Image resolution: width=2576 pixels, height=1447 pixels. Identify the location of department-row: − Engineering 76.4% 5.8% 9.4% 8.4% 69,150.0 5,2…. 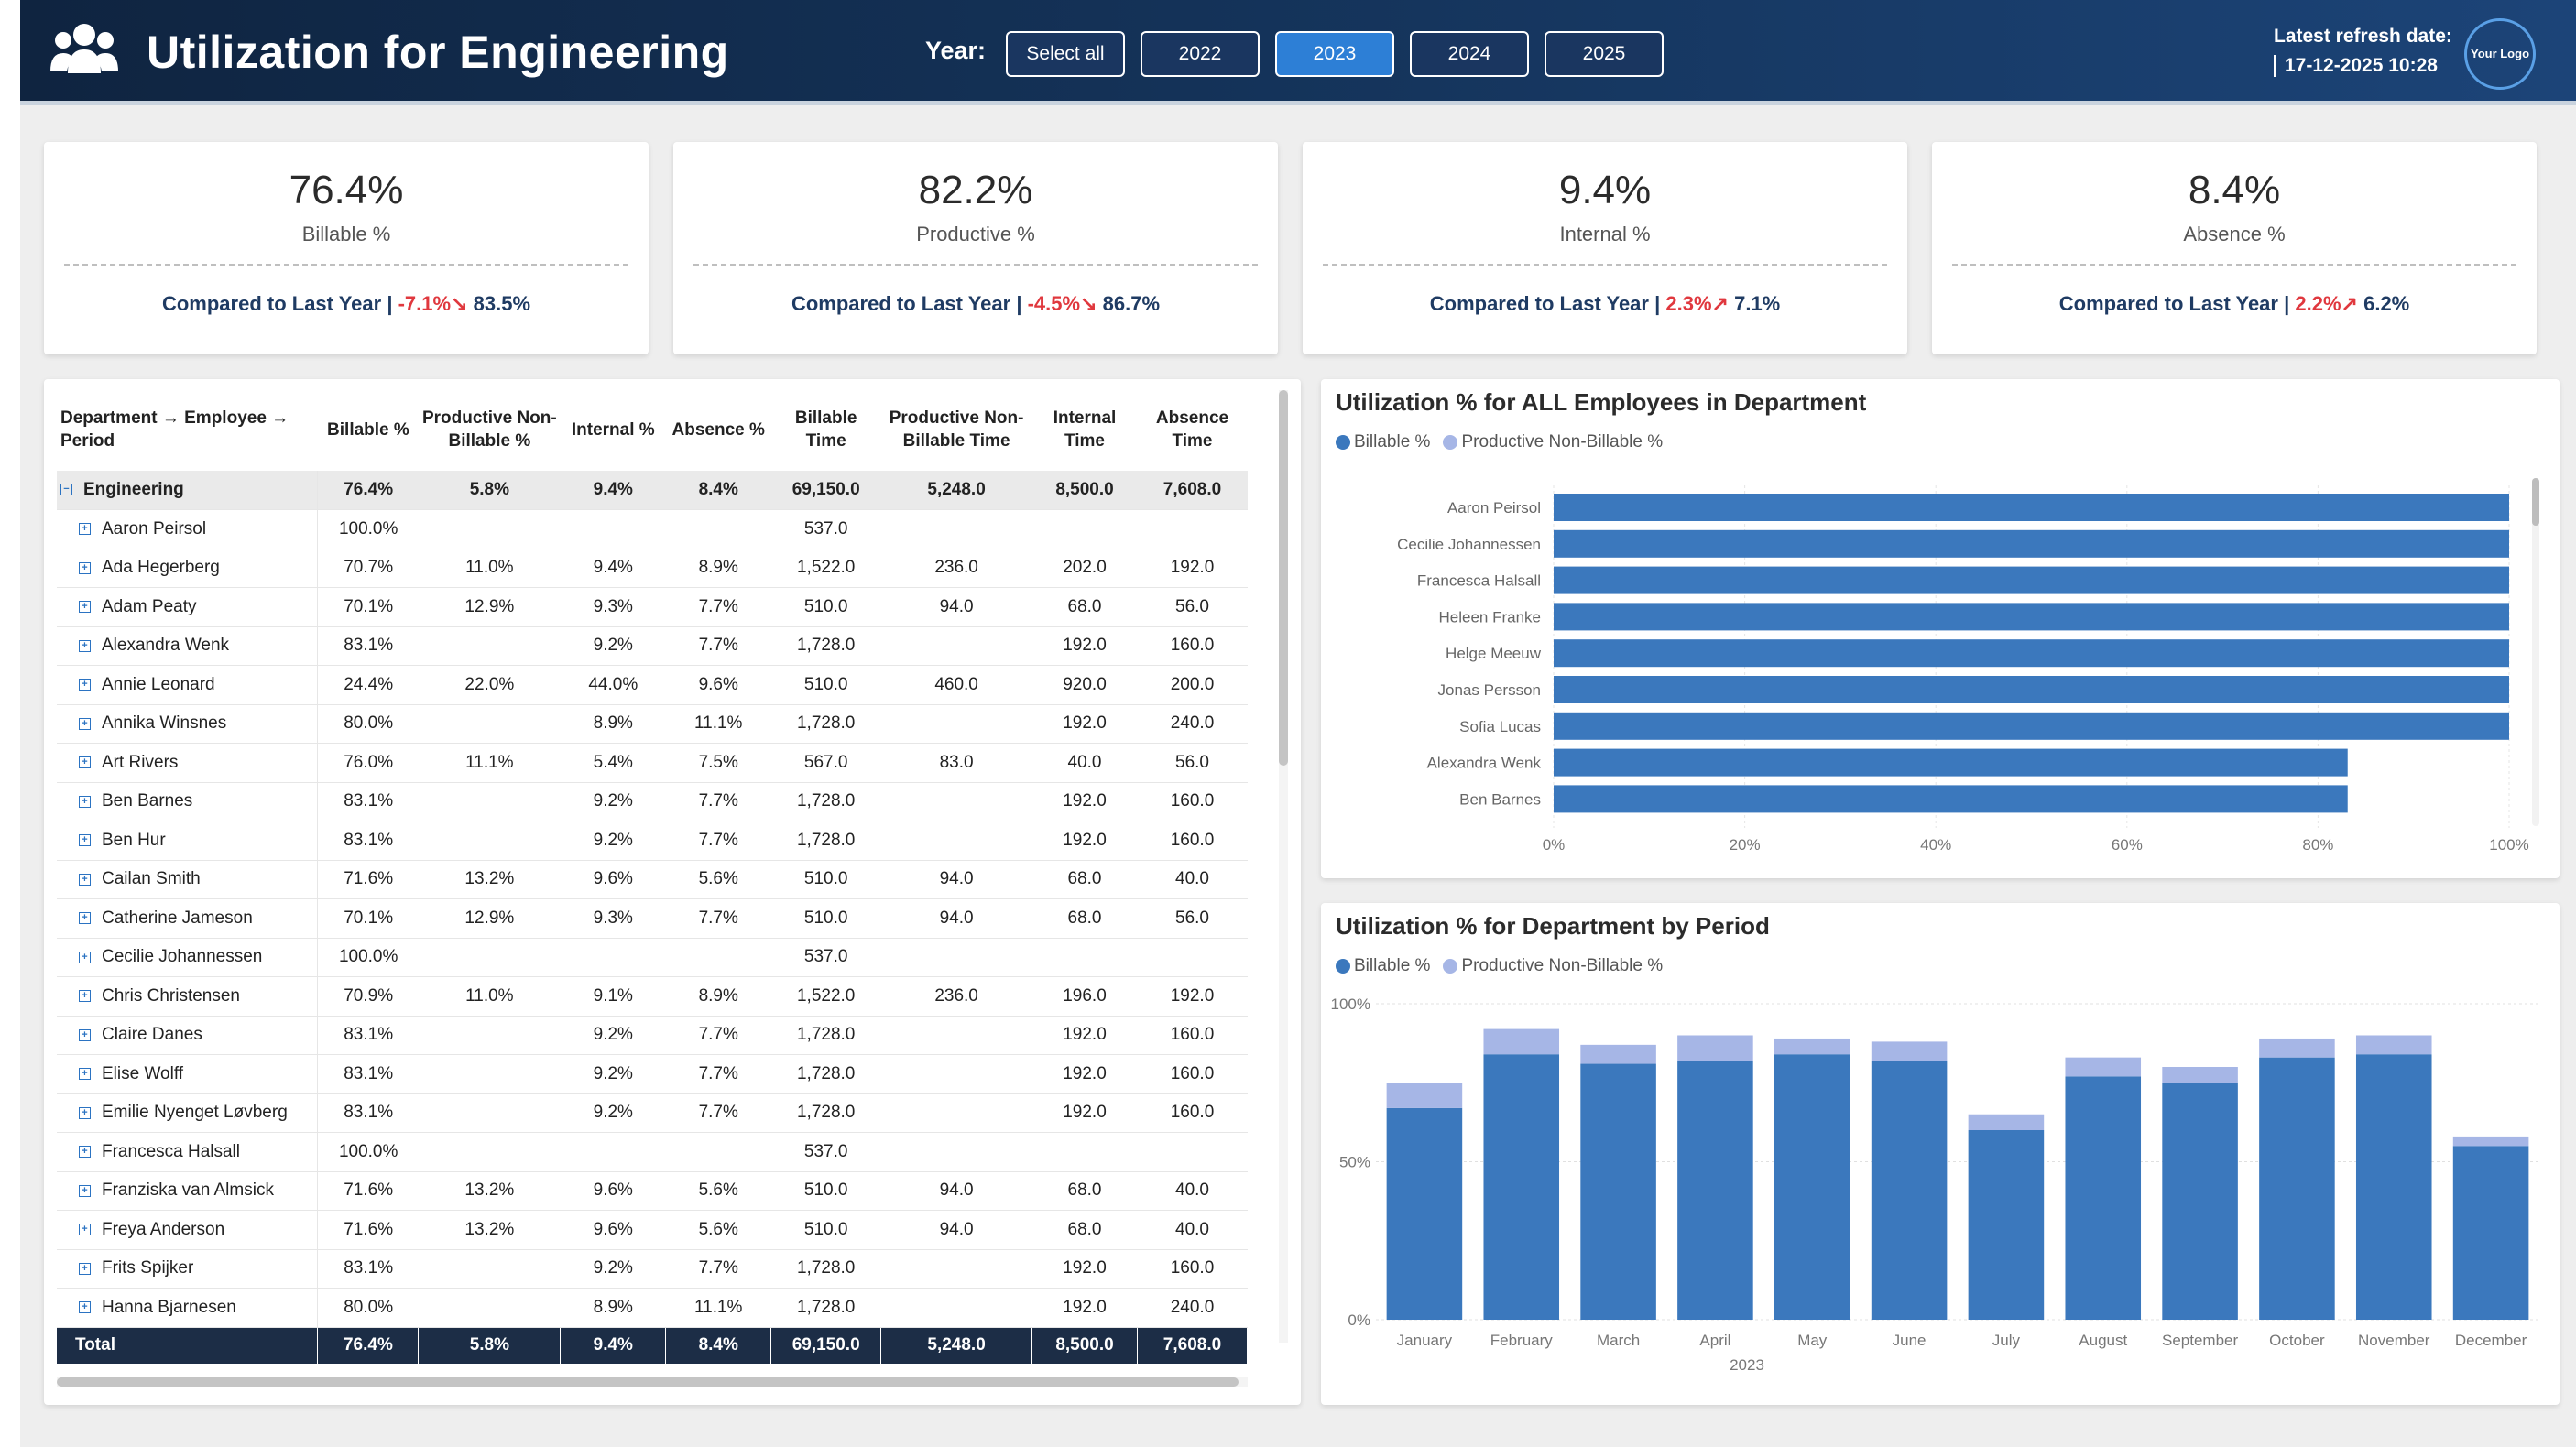
(653, 490).